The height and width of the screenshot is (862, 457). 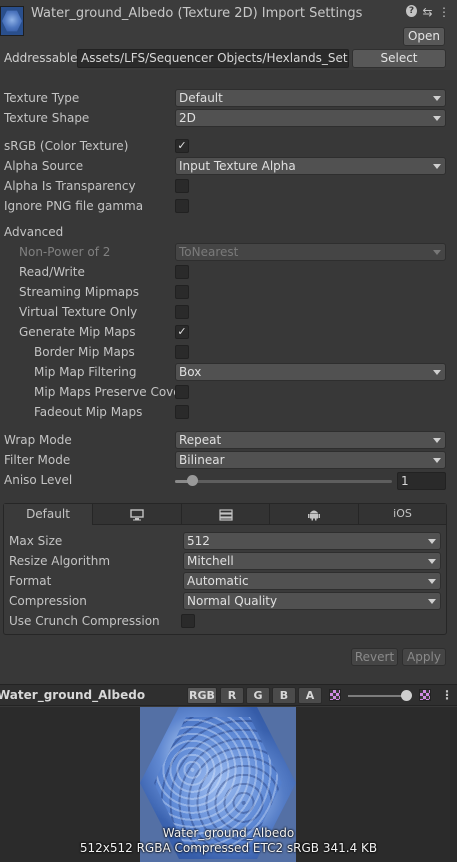 What do you see at coordinates (182, 186) in the screenshot?
I see `alpha-is-transparency-checkbox` at bounding box center [182, 186].